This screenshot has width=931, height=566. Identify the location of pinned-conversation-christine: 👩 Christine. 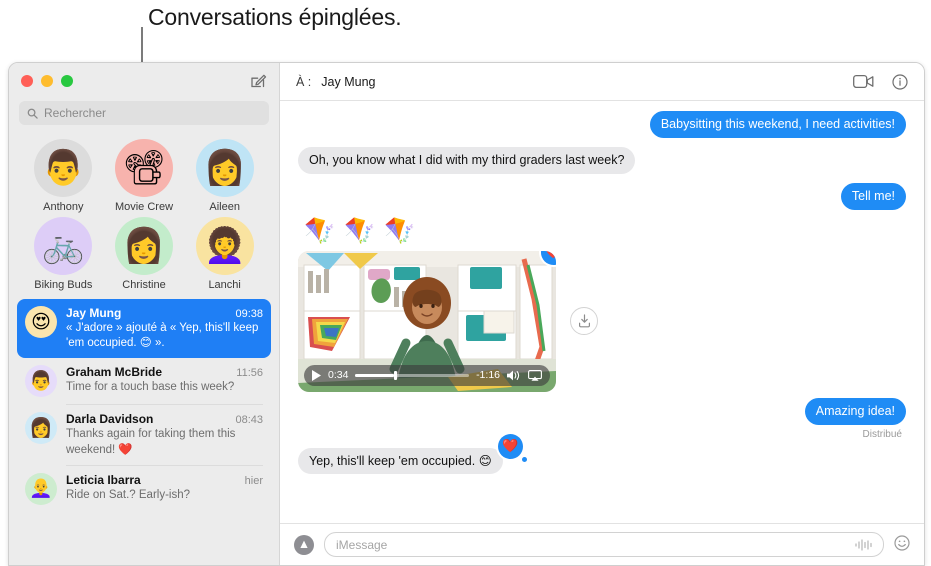
(144, 254).